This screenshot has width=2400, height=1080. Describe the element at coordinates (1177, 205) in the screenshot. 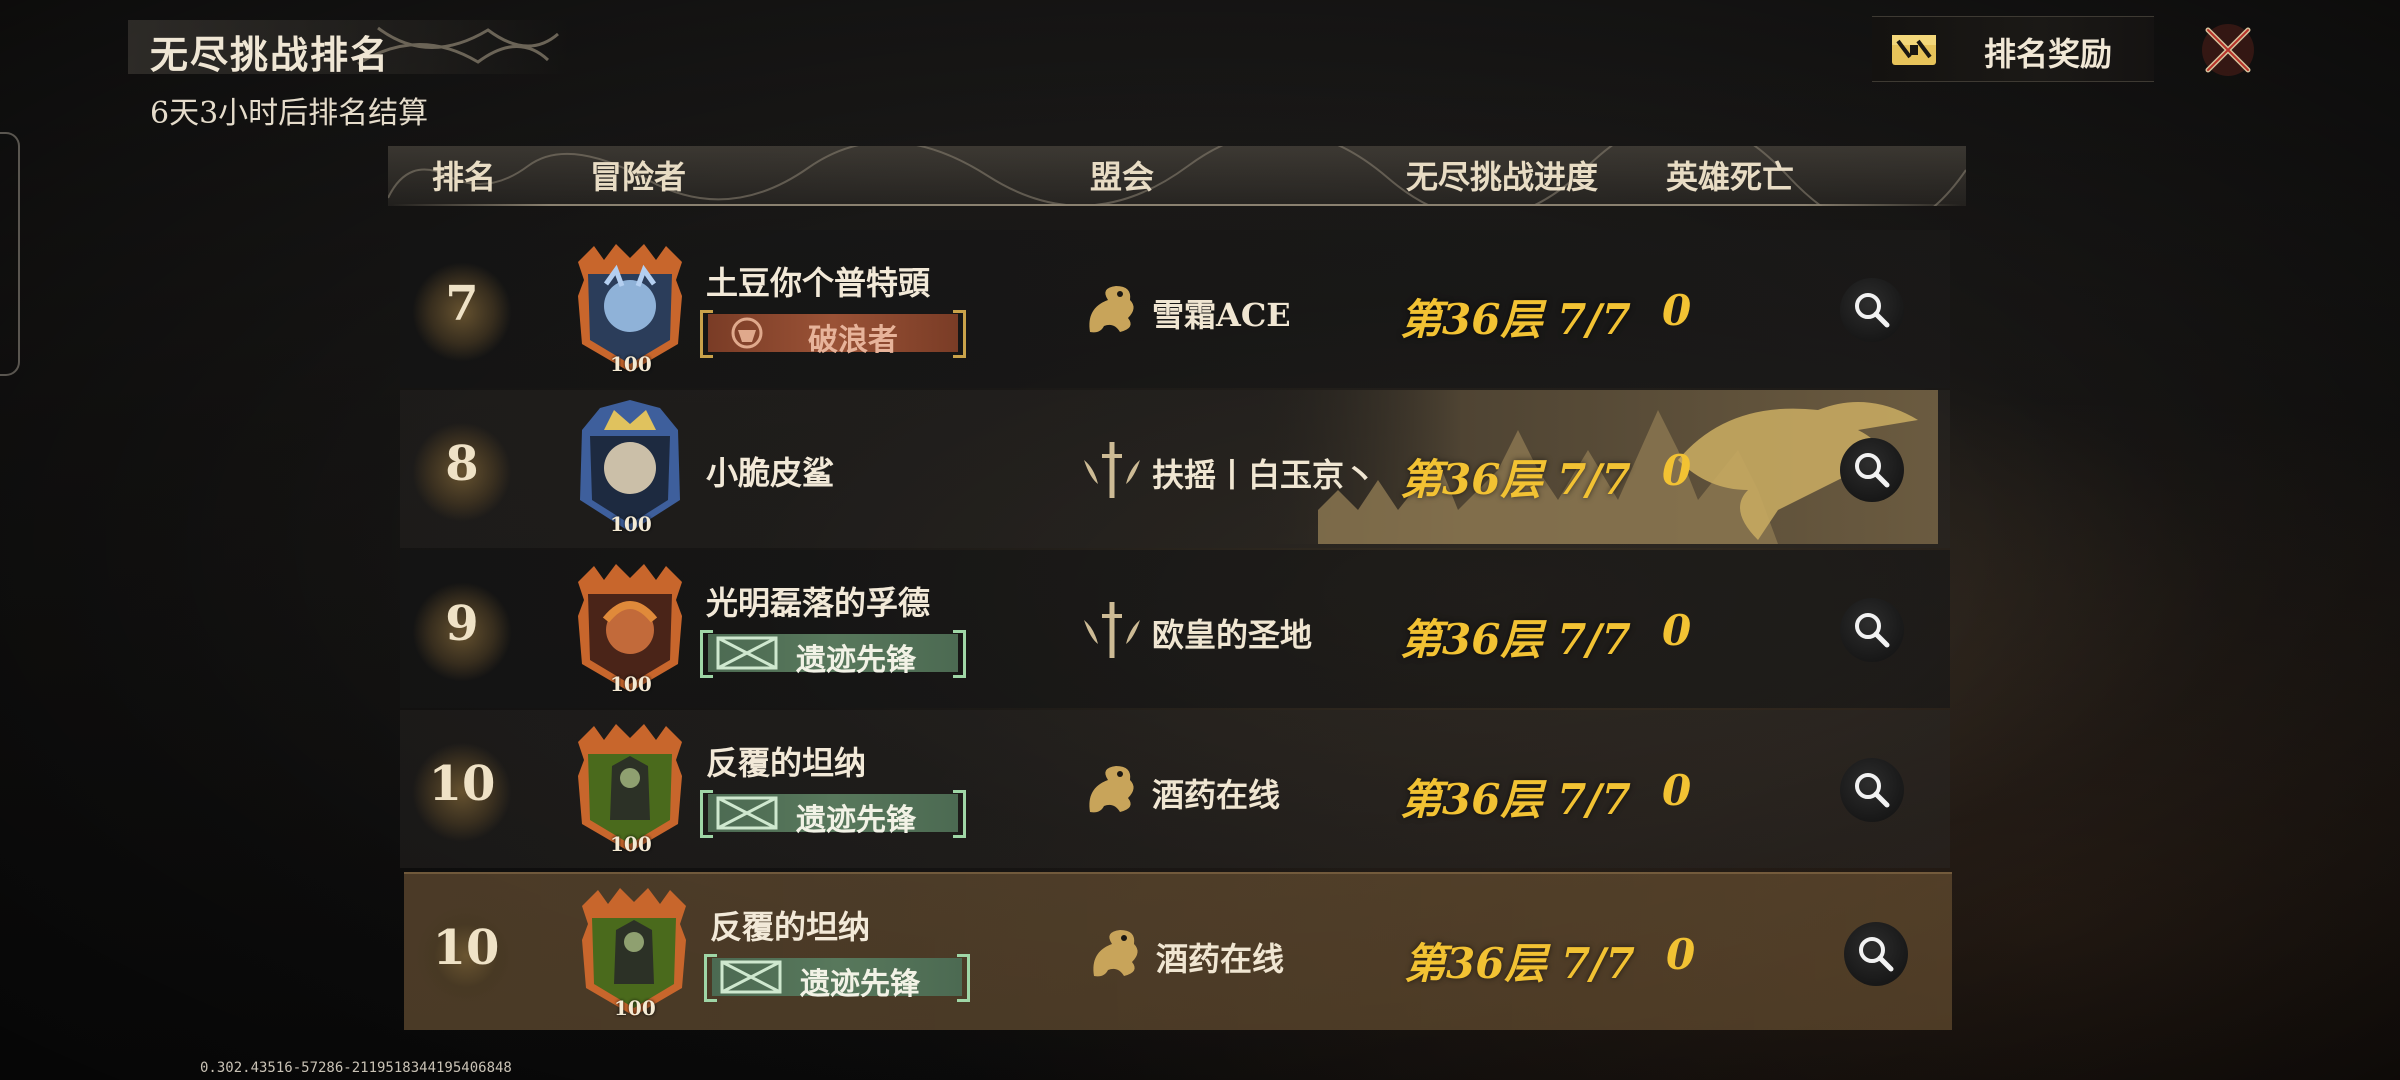

I see `column-header-divider` at that location.